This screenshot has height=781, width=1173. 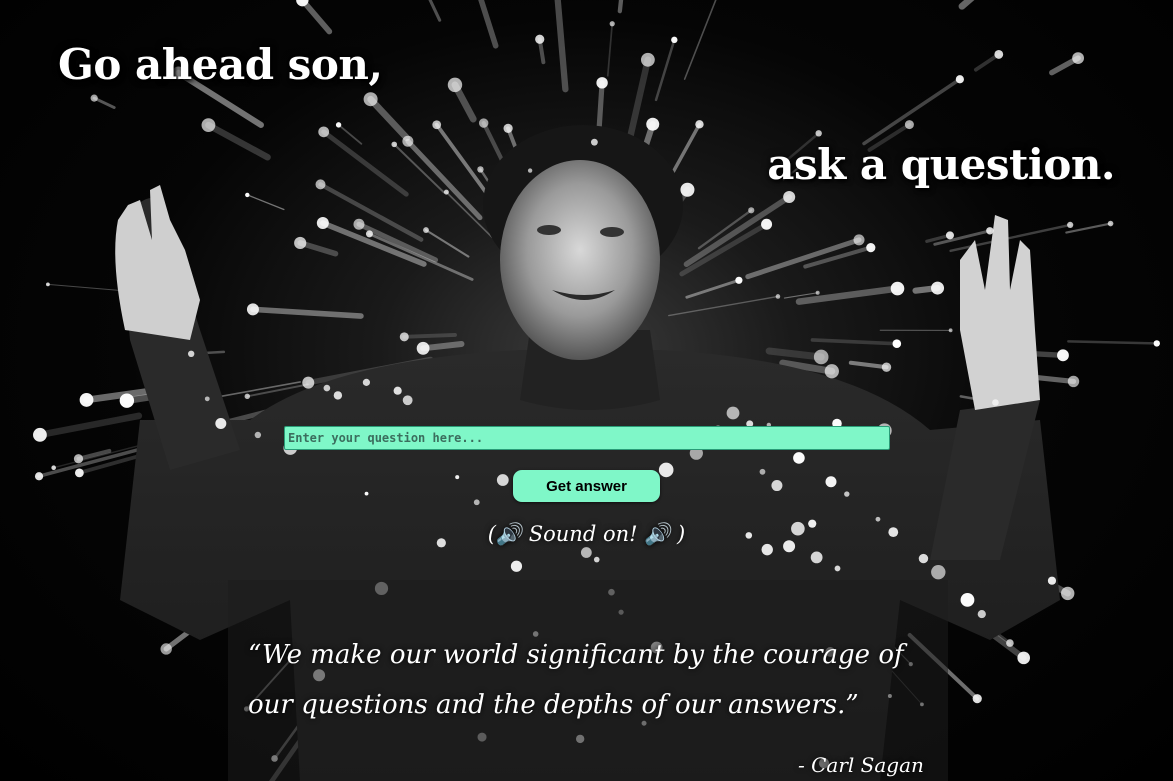 What do you see at coordinates (941, 164) in the screenshot?
I see `headline-part-two: ask a question.` at bounding box center [941, 164].